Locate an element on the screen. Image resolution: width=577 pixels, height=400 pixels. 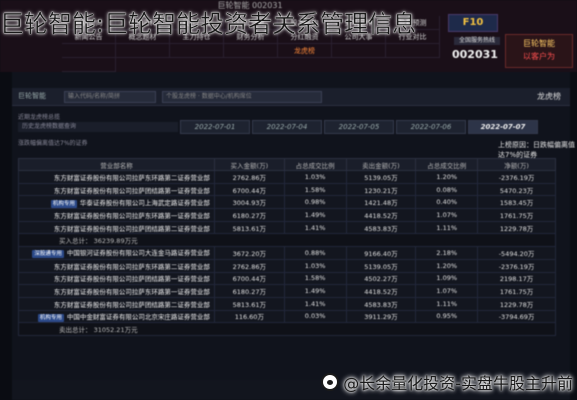
tab-date: 2022-07-07 is located at coordinates (503, 127).